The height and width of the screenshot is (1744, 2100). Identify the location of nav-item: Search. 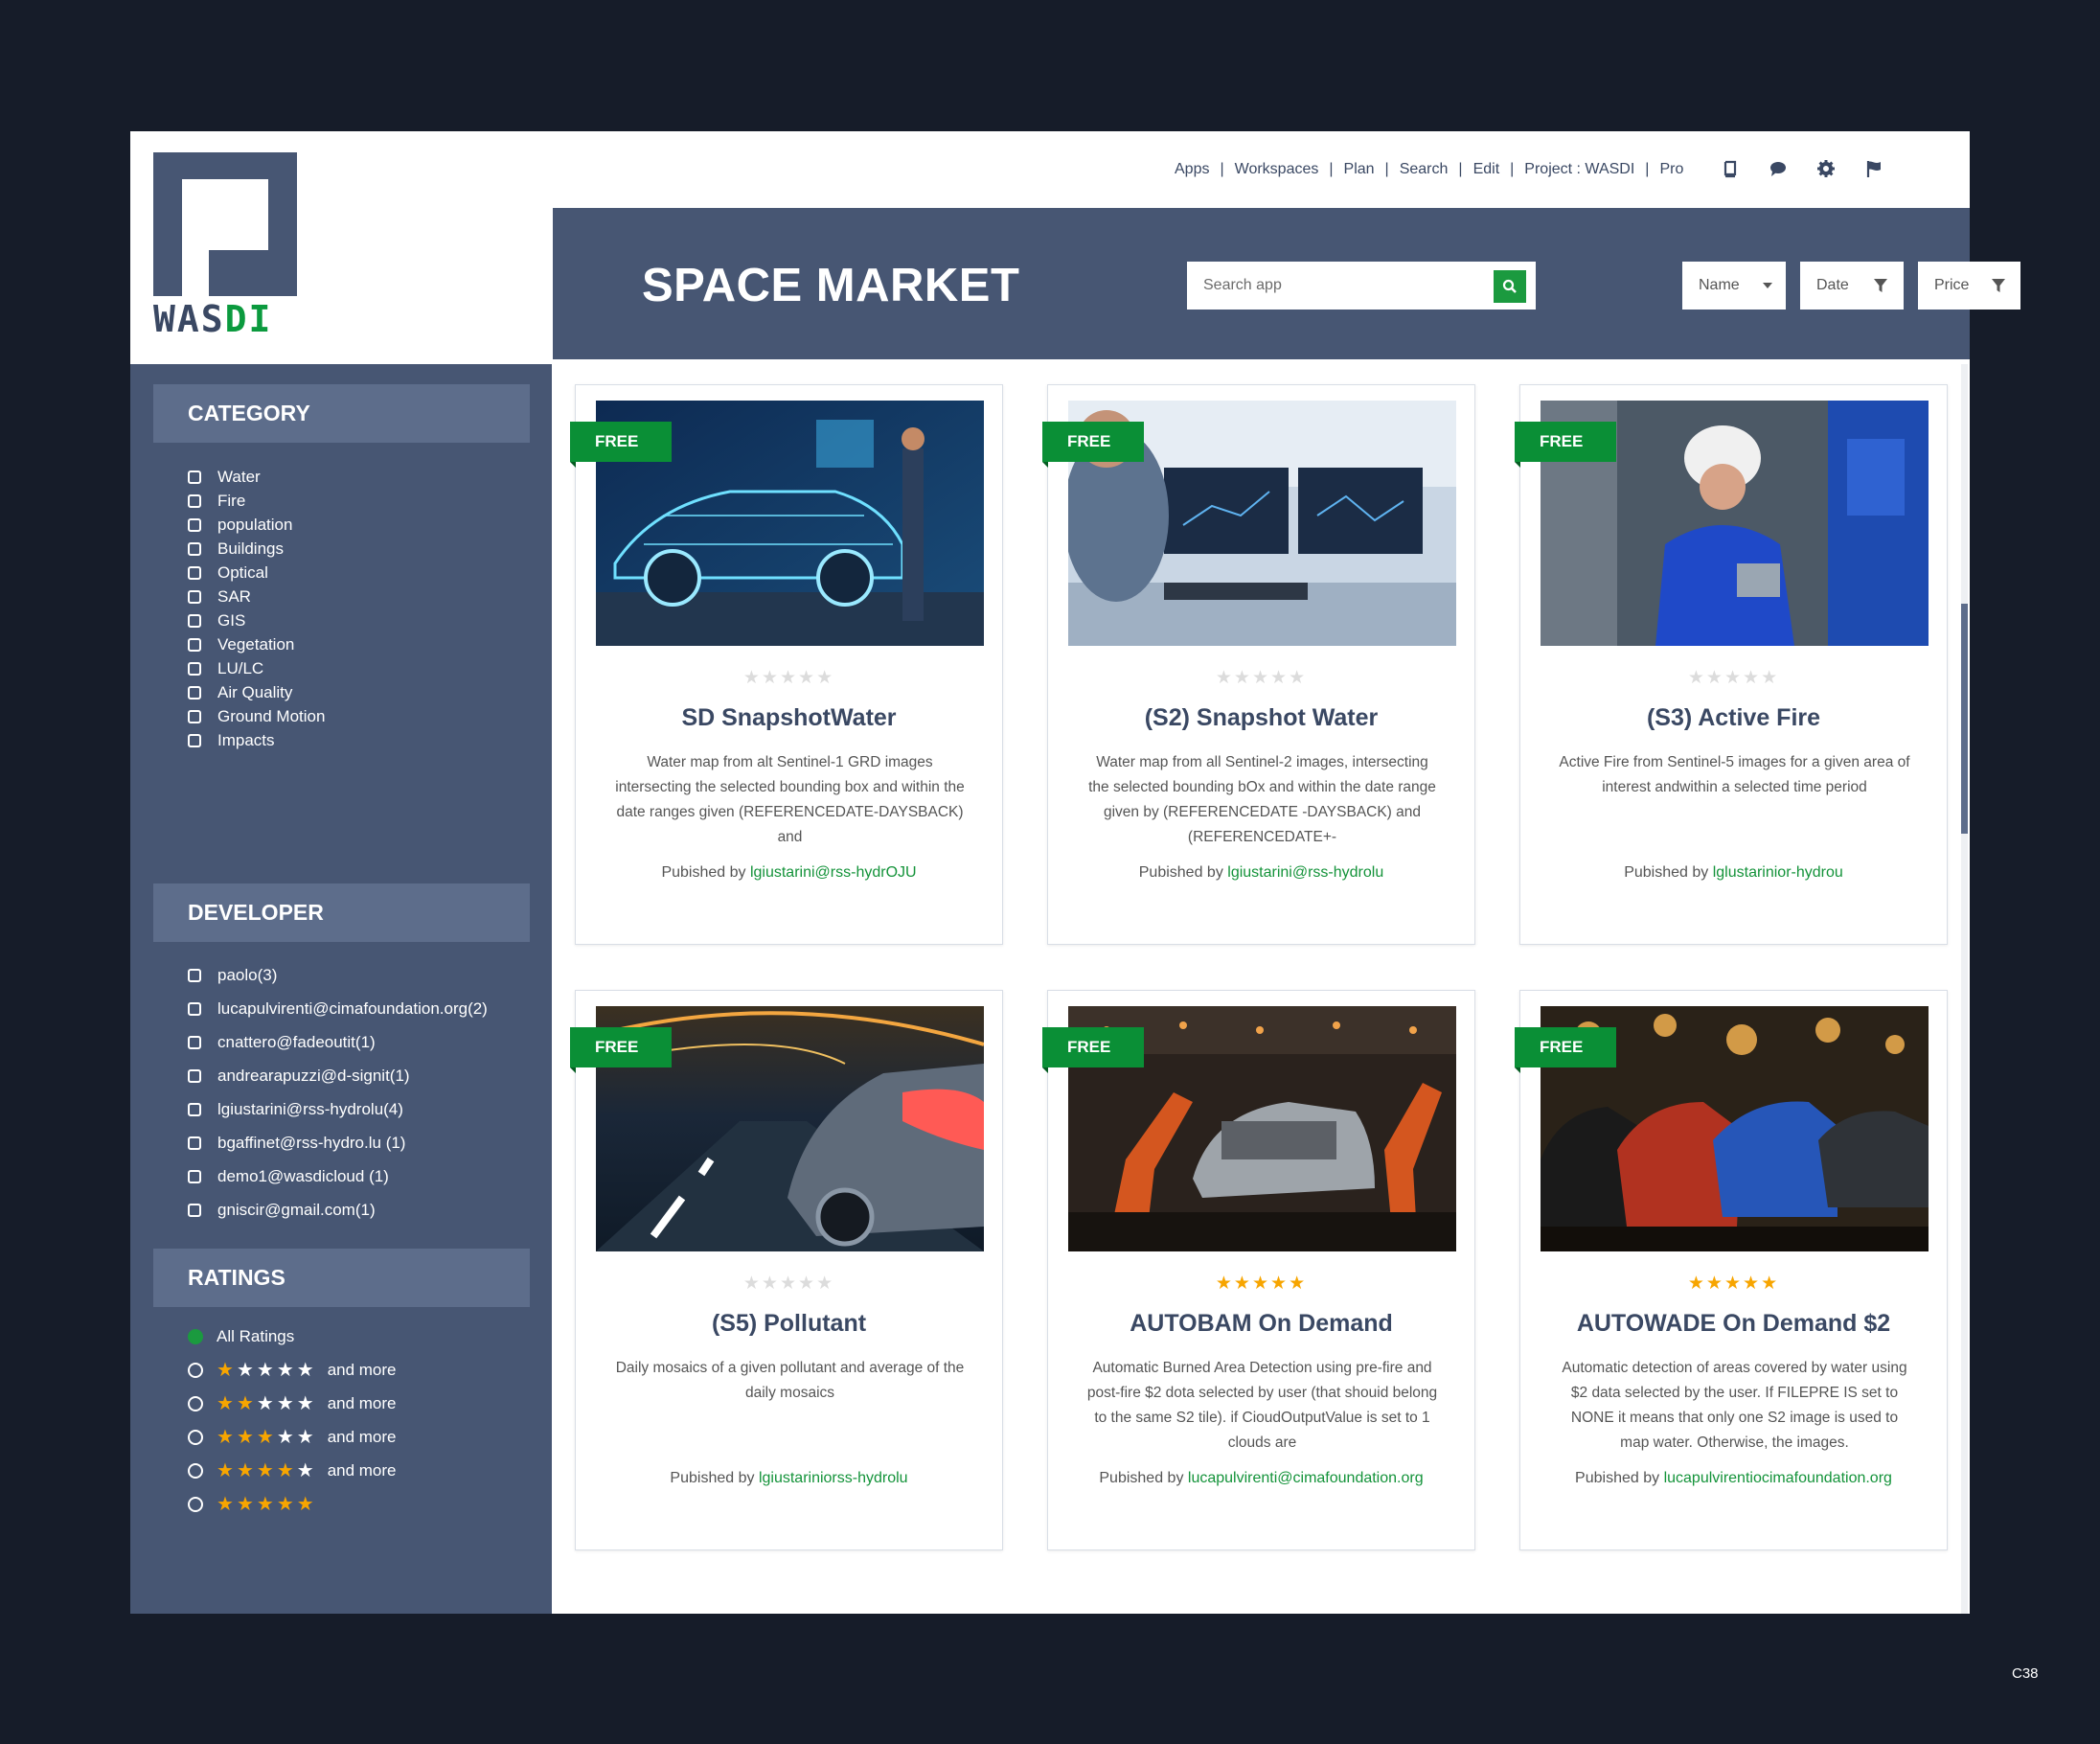
(1424, 169).